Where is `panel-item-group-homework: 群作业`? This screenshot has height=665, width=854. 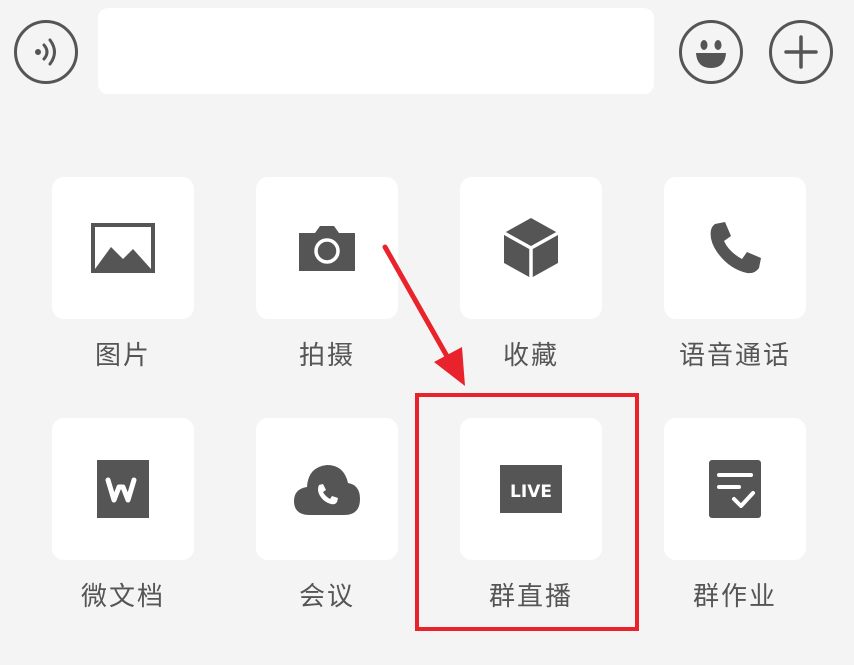 panel-item-group-homework: 群作业 is located at coordinates (714, 533).